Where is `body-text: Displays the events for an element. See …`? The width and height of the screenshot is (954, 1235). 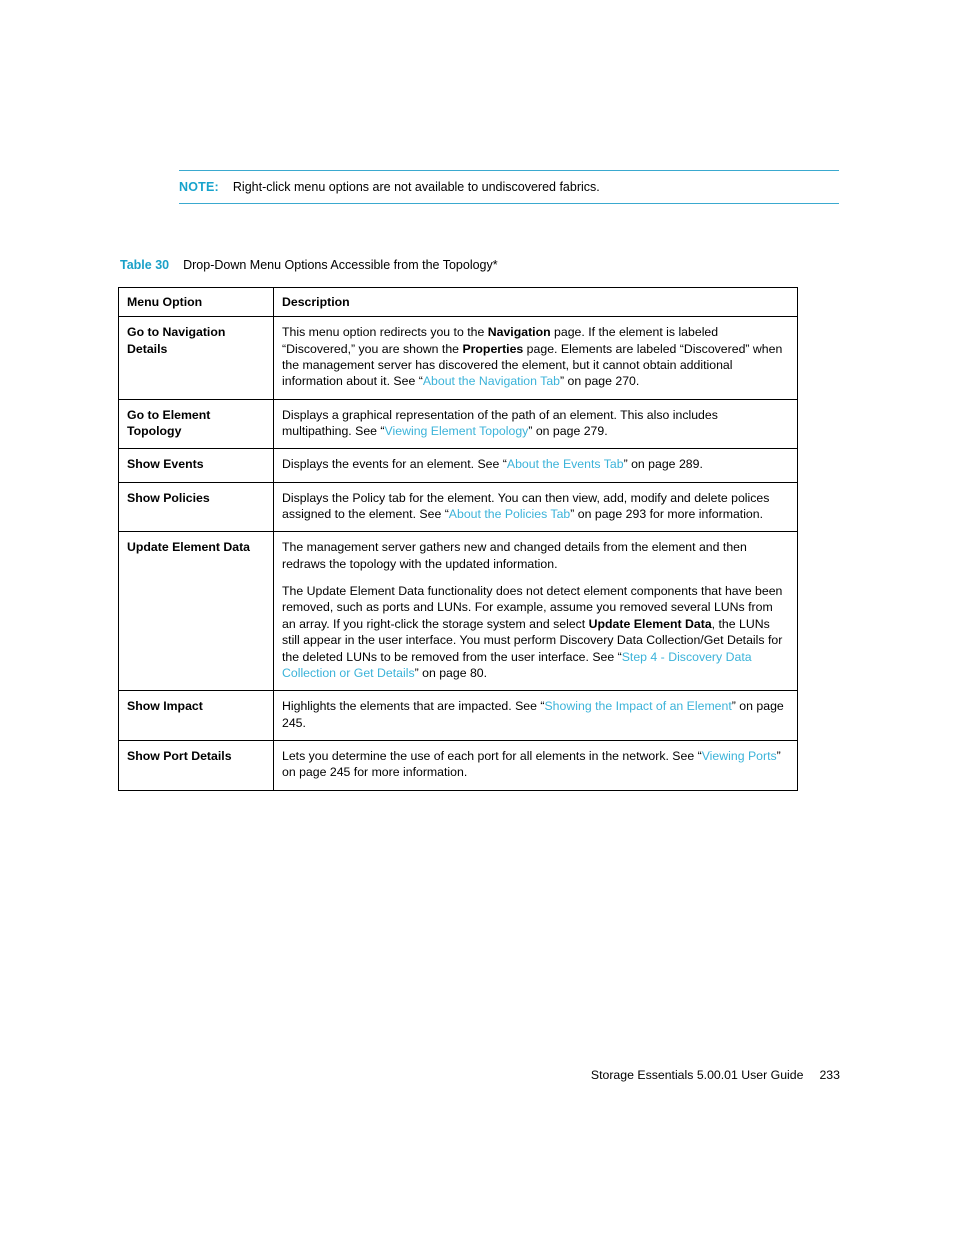 body-text: Displays the events for an element. See … is located at coordinates (394, 464).